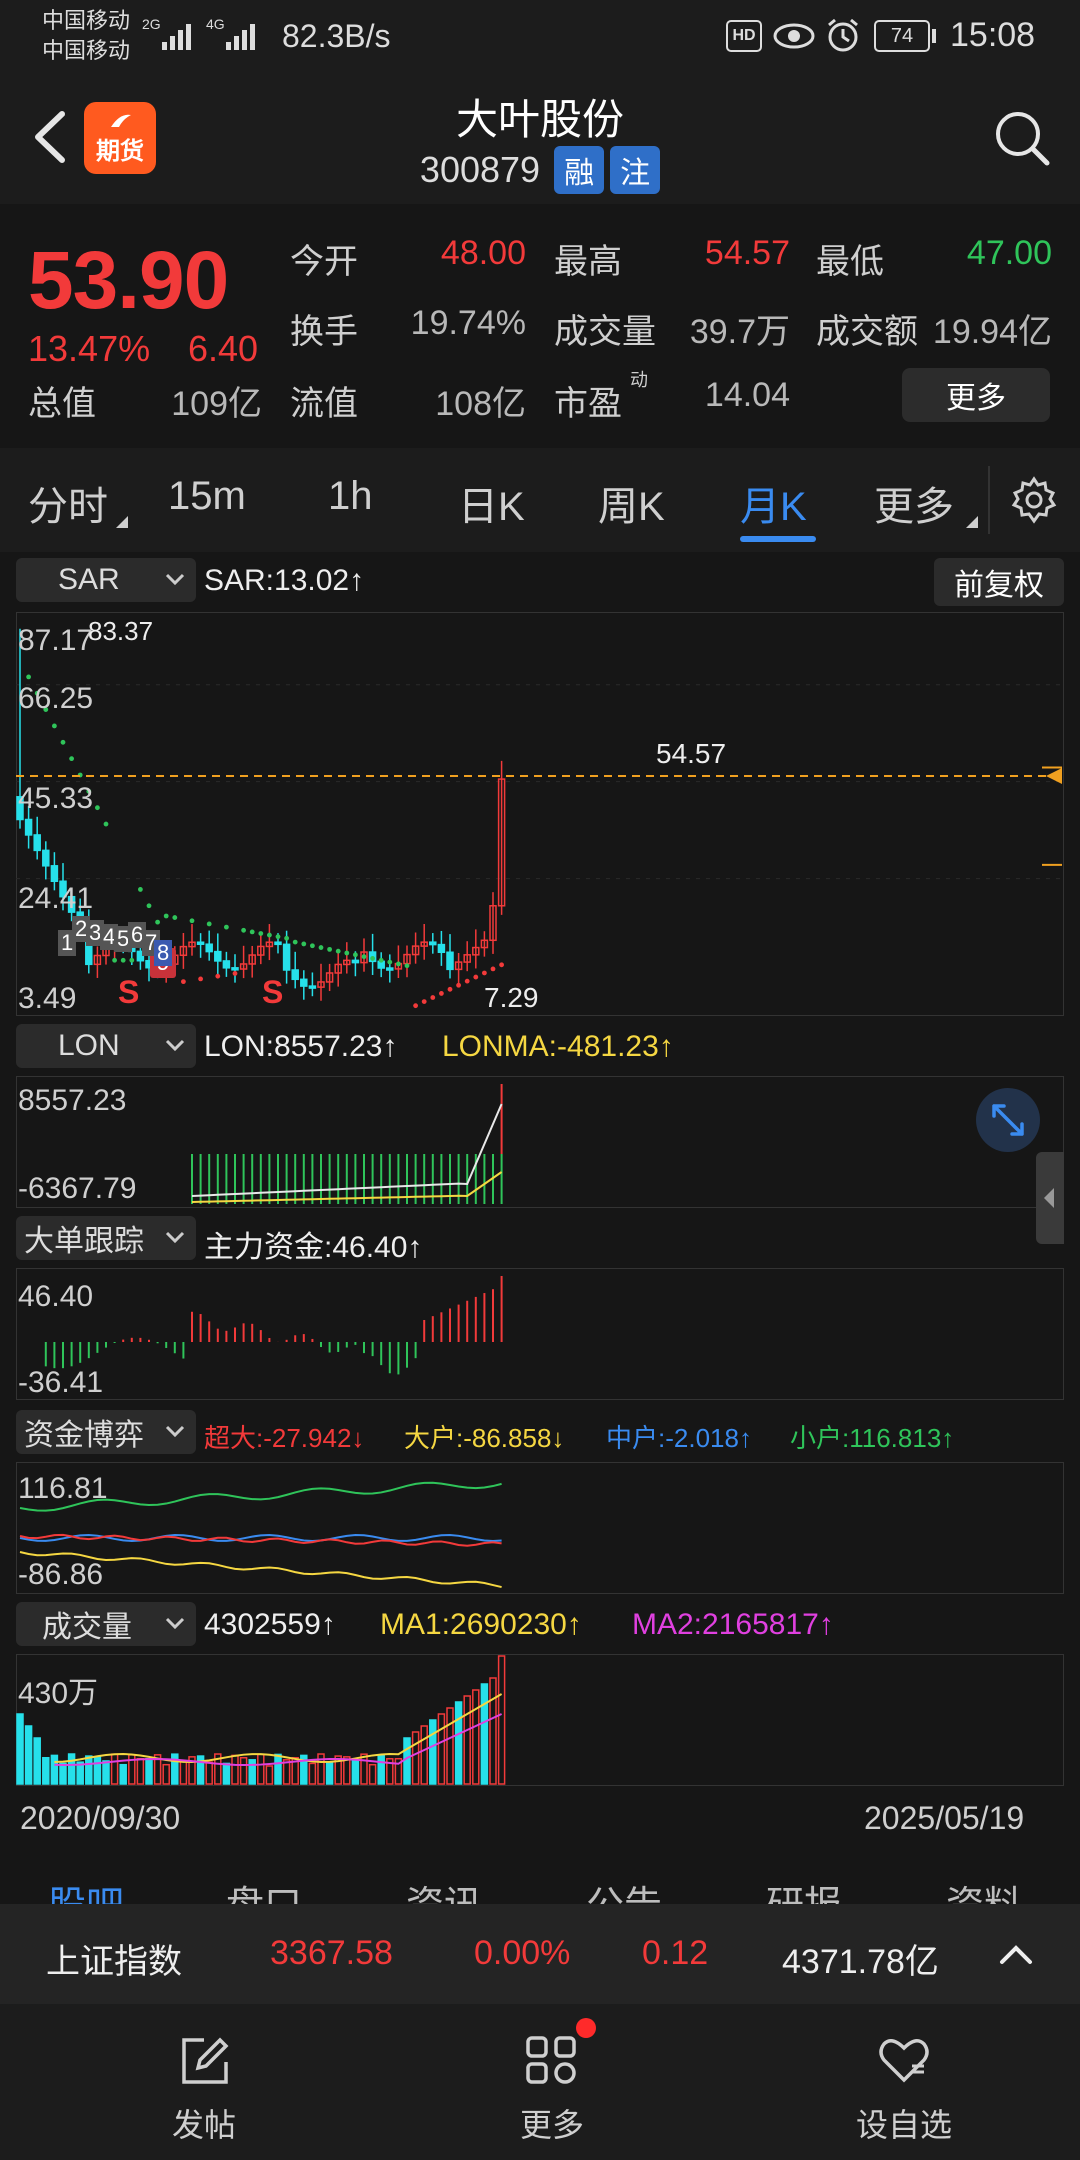 This screenshot has width=1080, height=2160. Describe the element at coordinates (483, 253) in the screenshot. I see `open-value: 48.00` at that location.